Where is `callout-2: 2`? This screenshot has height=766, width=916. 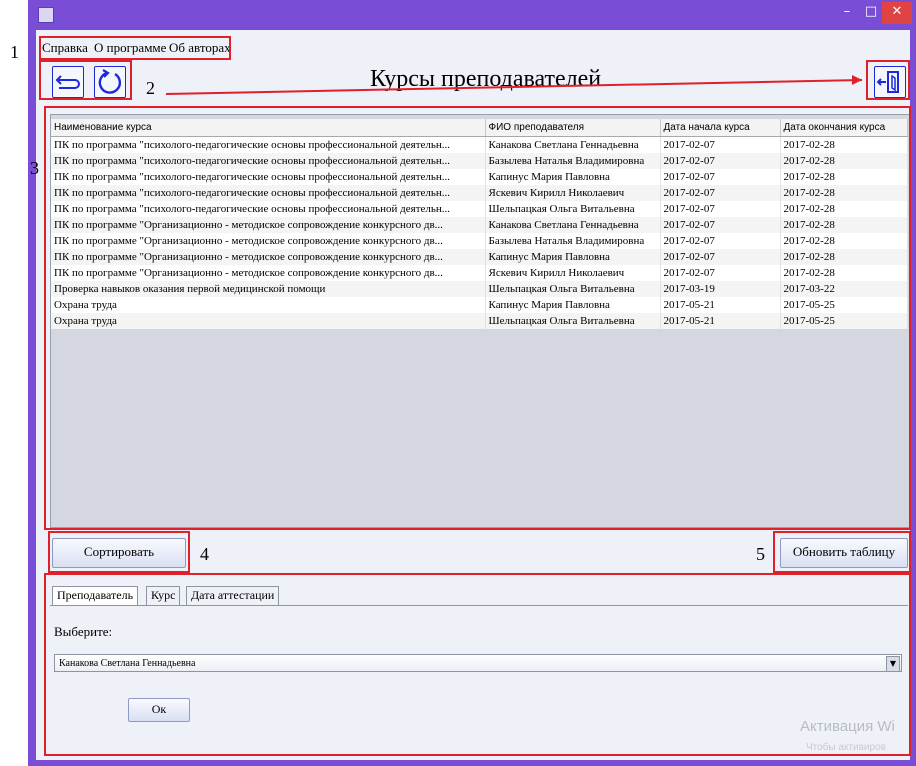 callout-2: 2 is located at coordinates (150, 88).